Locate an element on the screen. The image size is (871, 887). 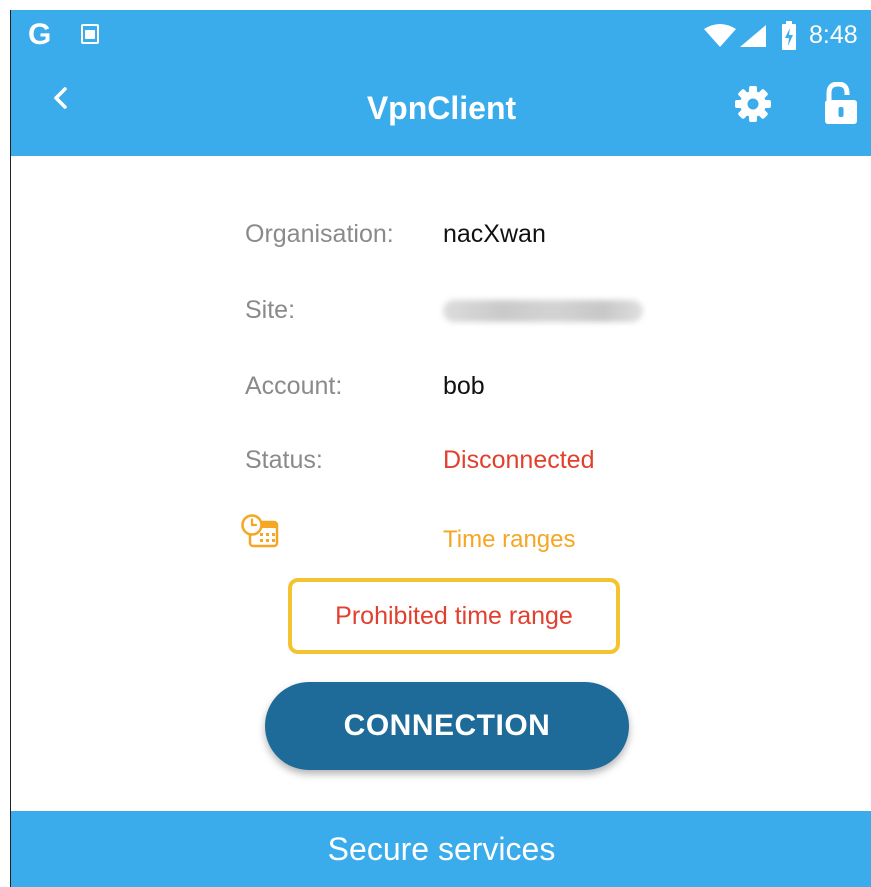
status-value: Disconnected is located at coordinates (519, 460).